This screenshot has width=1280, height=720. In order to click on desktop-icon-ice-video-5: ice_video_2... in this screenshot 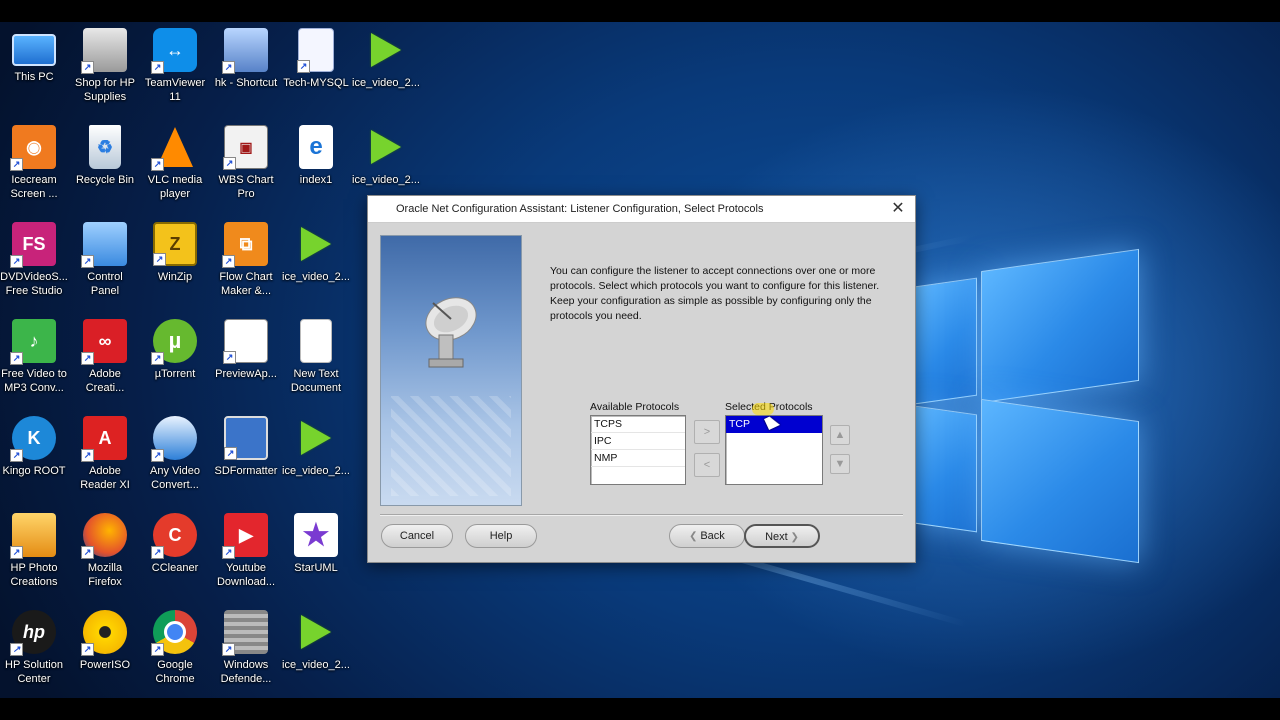, I will do `click(316, 641)`.